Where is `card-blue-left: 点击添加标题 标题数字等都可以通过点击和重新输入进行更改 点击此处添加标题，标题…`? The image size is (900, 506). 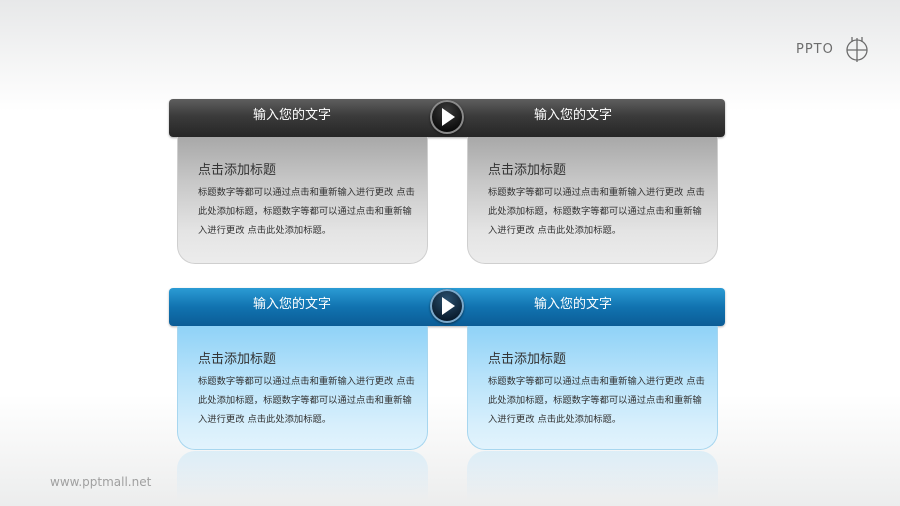 card-blue-left: 点击添加标题 标题数字等都可以通过点击和重新输入进行更改 点击此处添加标题，标题… is located at coordinates (302, 388).